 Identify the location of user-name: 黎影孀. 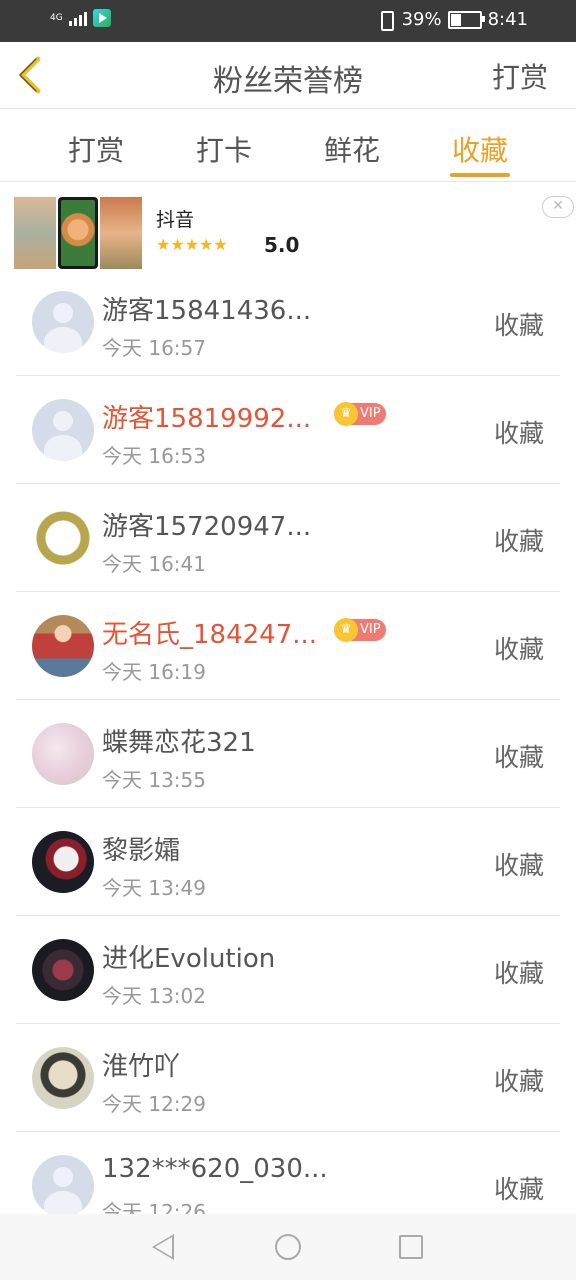
(141, 851).